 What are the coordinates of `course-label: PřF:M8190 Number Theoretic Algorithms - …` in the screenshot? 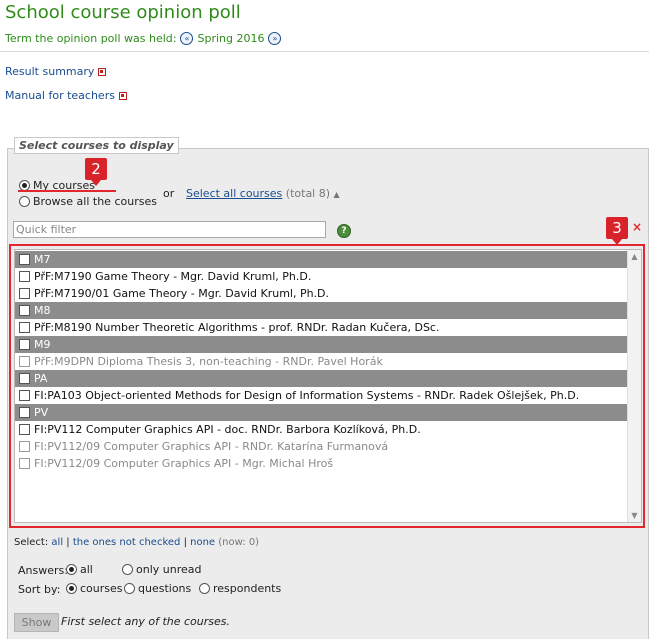 It's located at (237, 327).